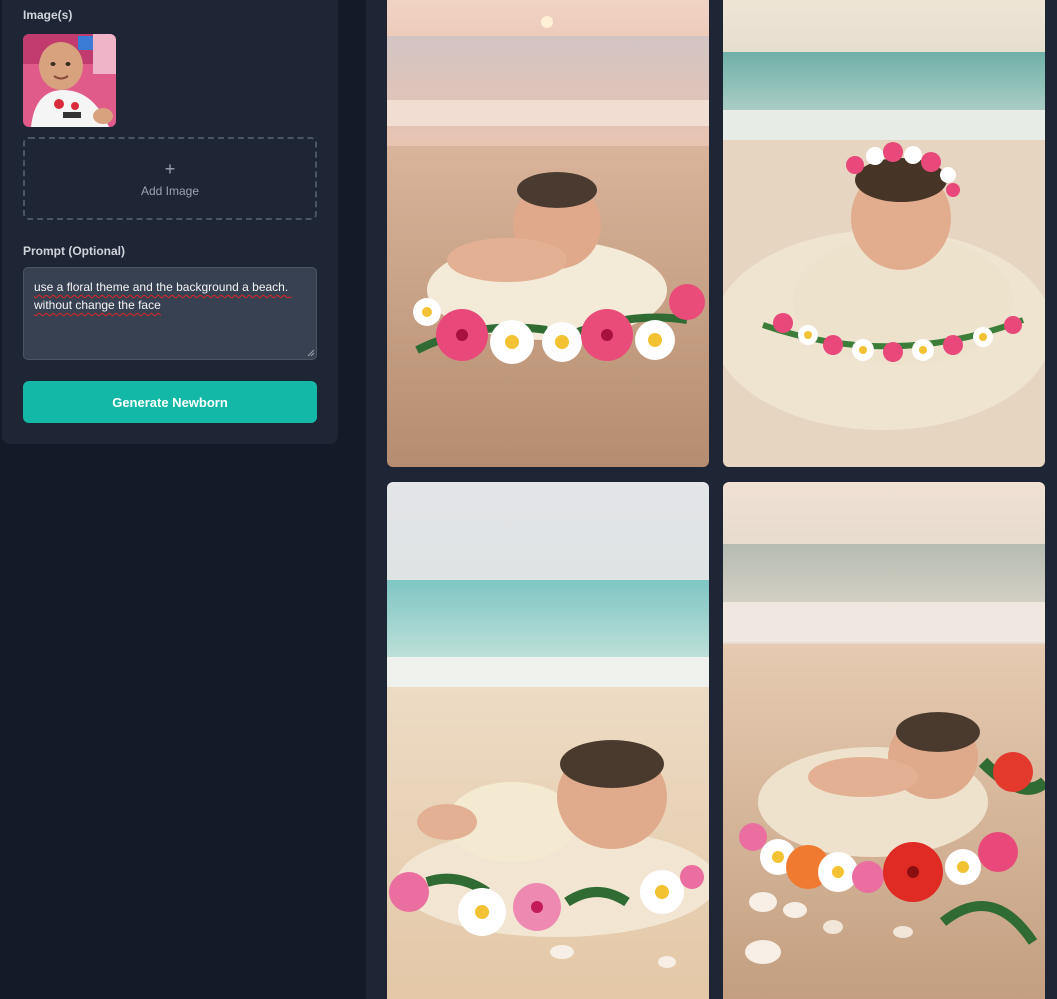 Image resolution: width=1057 pixels, height=999 pixels. Describe the element at coordinates (170, 402) in the screenshot. I see `generate-newborn-button: Generate Newborn` at that location.